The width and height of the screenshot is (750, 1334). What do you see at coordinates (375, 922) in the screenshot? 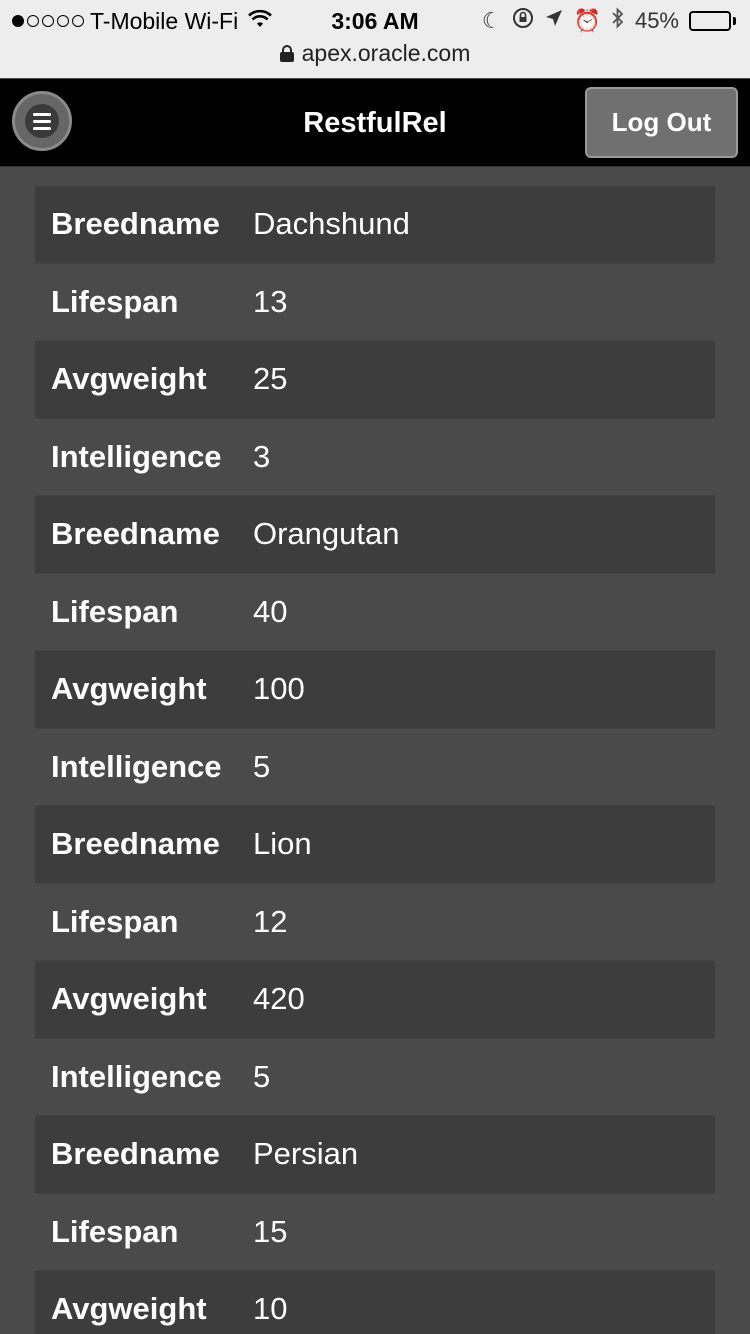
I see `record-row: Lifespan 12` at bounding box center [375, 922].